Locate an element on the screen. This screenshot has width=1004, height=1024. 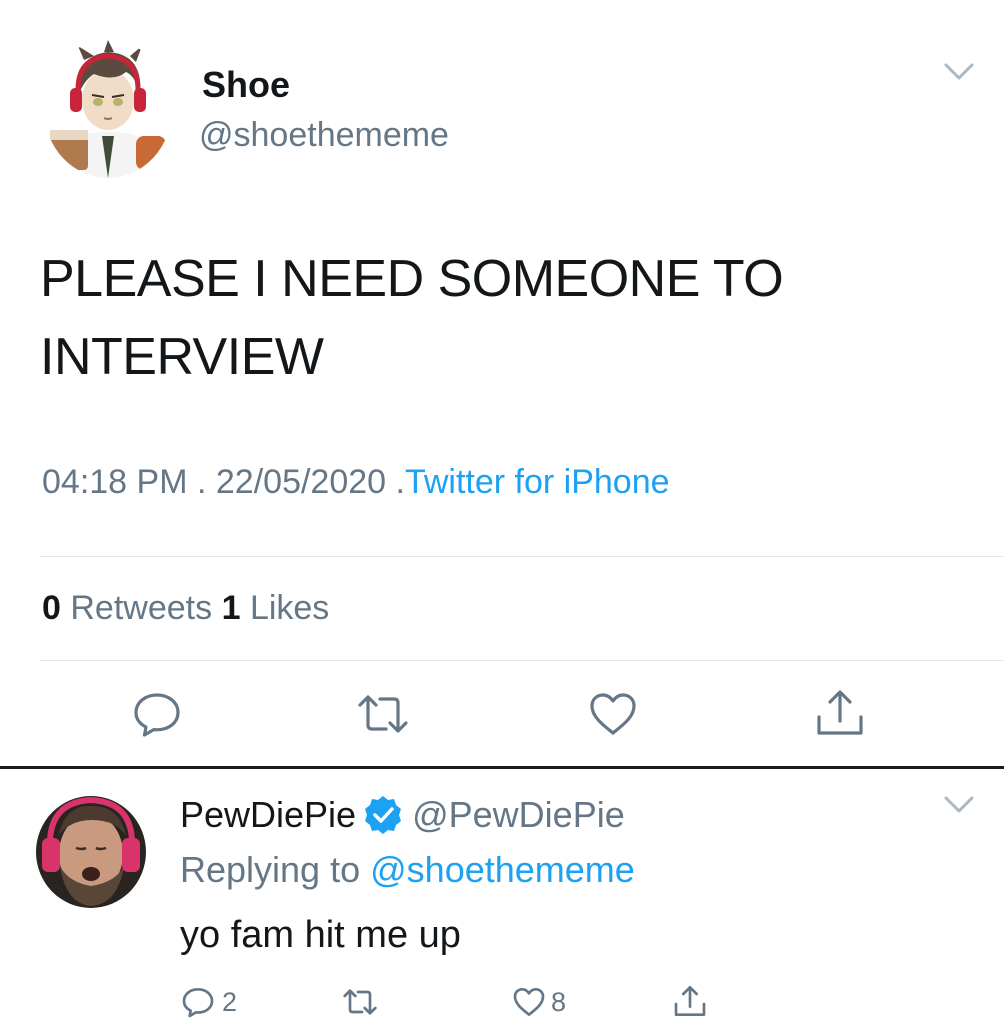
replying-to: Replying to @shoethememe is located at coordinates (407, 870).